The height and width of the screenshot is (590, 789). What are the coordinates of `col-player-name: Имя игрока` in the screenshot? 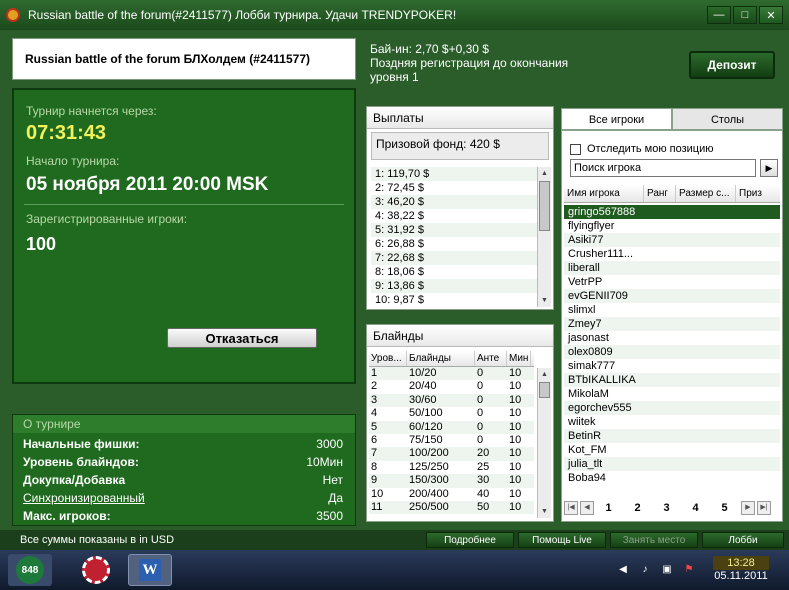 It's located at (604, 193).